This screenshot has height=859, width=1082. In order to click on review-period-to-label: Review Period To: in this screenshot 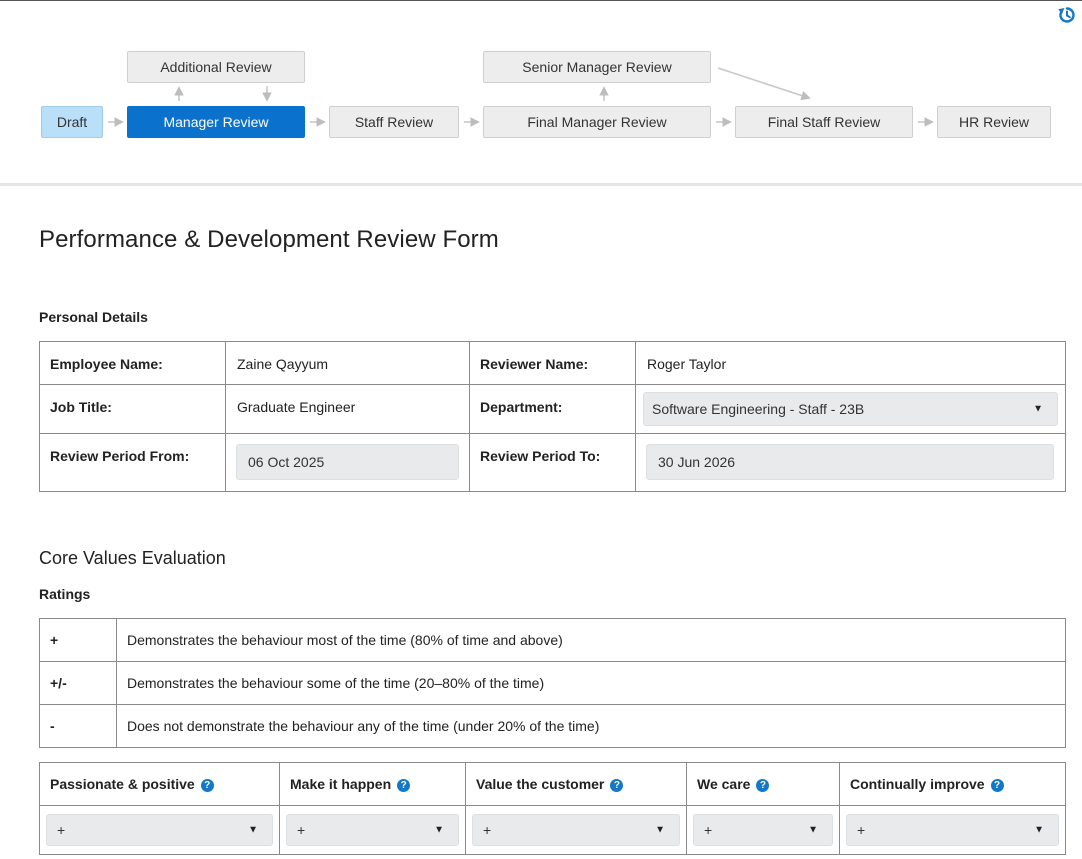, I will do `click(552, 462)`.